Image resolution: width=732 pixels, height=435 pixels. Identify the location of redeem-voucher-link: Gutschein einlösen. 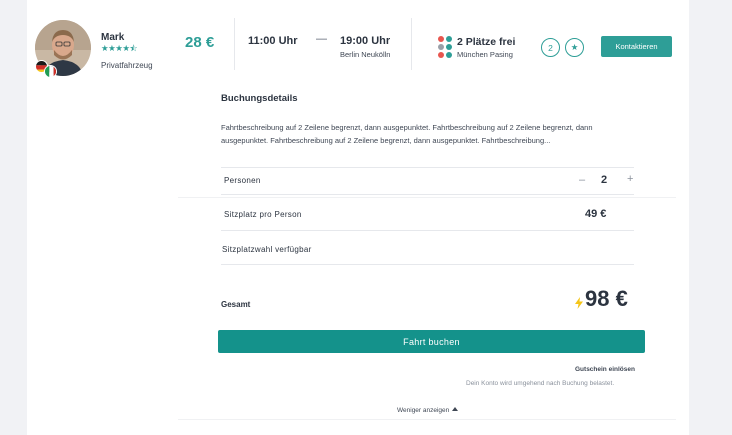
(605, 369).